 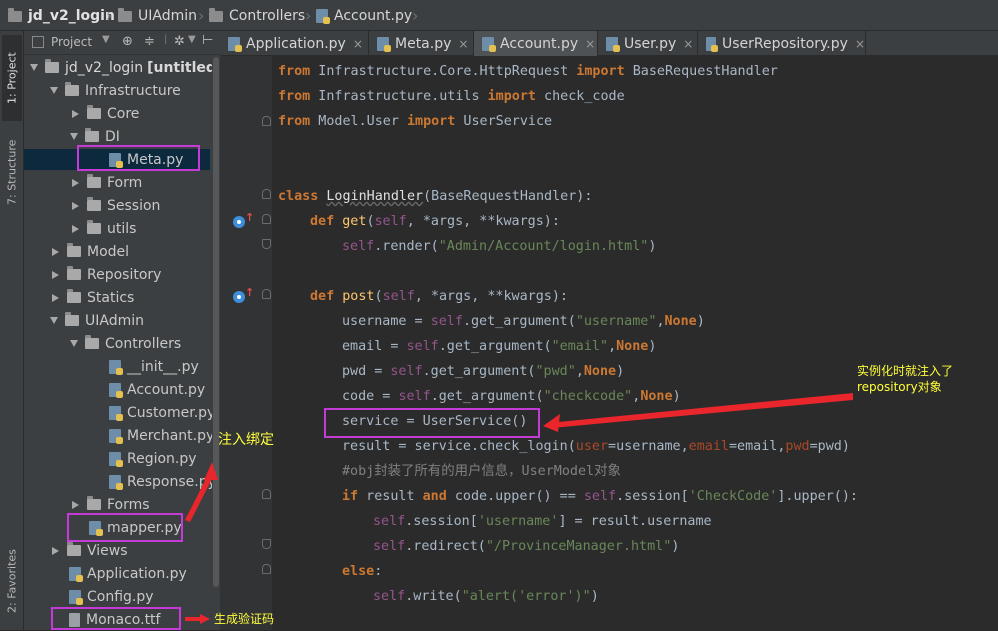 I want to click on arrow-to-service-line, so click(x=700, y=410).